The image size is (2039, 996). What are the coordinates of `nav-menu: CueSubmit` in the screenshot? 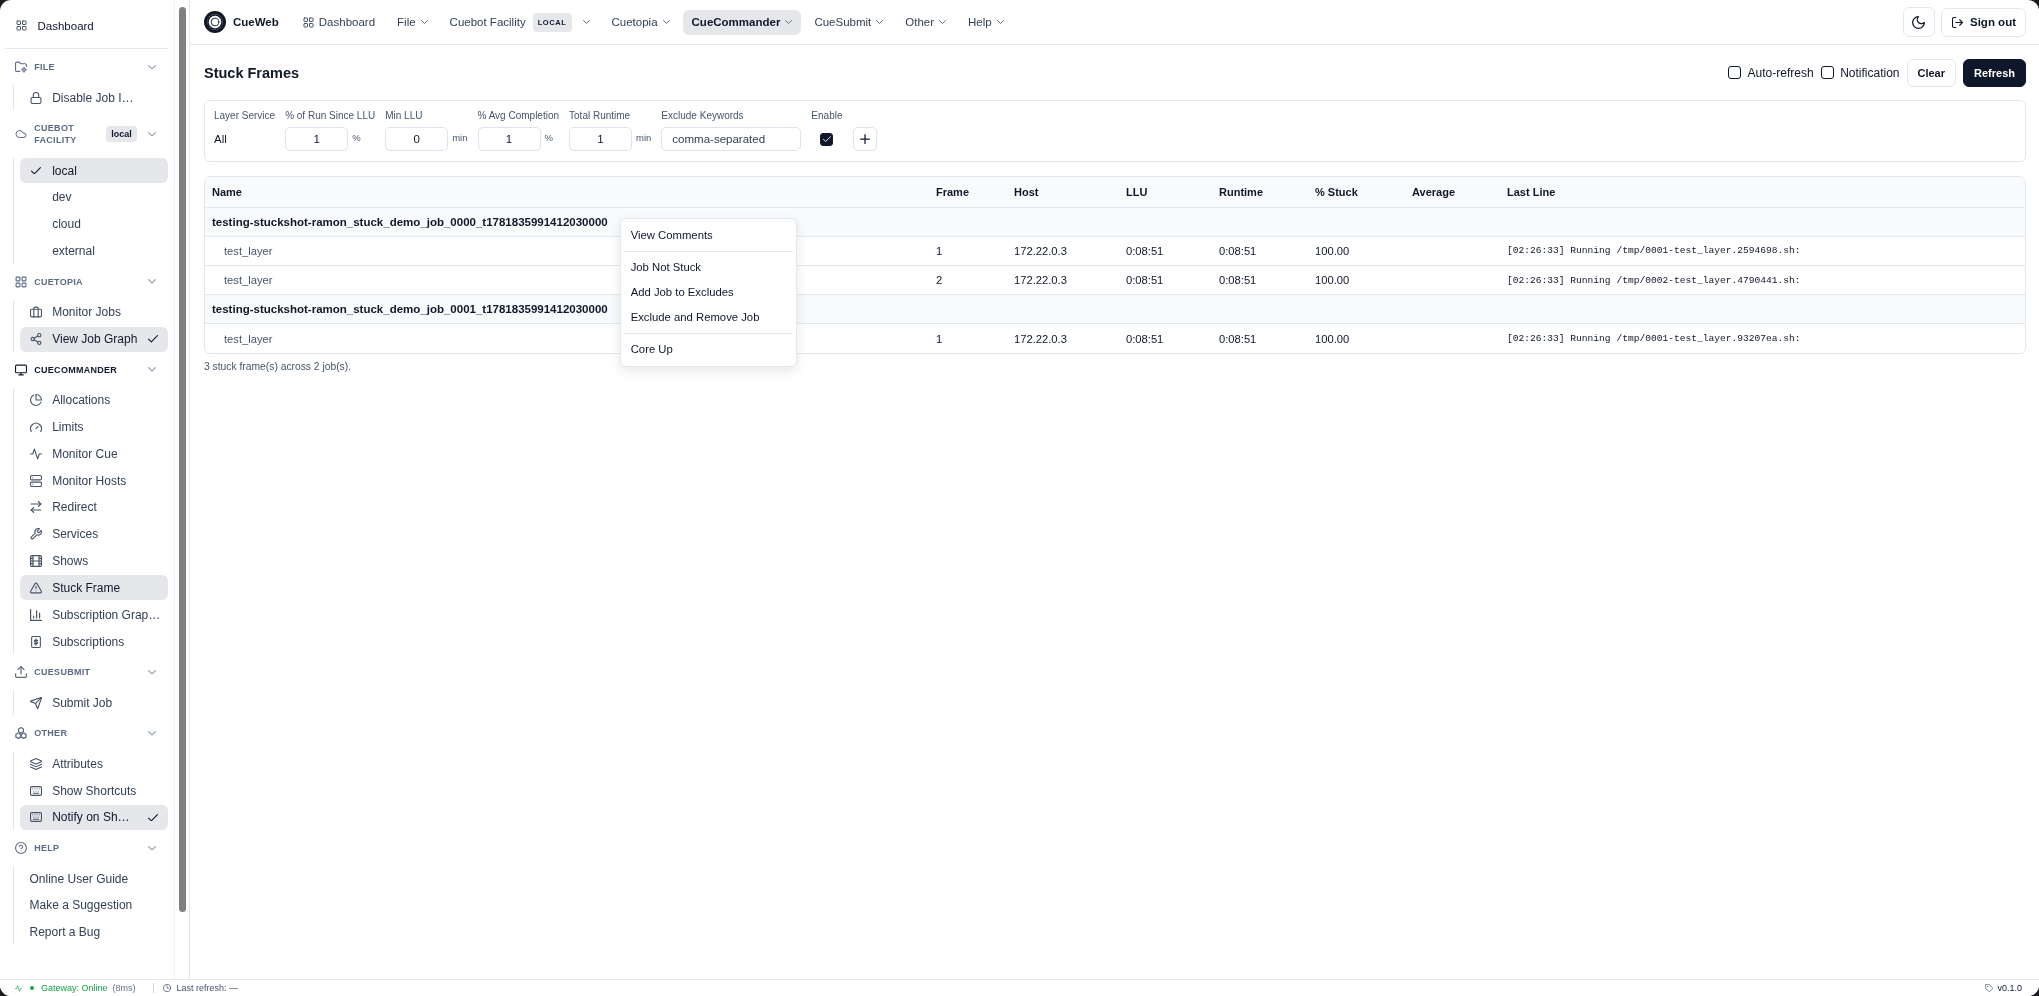 It's located at (849, 22).